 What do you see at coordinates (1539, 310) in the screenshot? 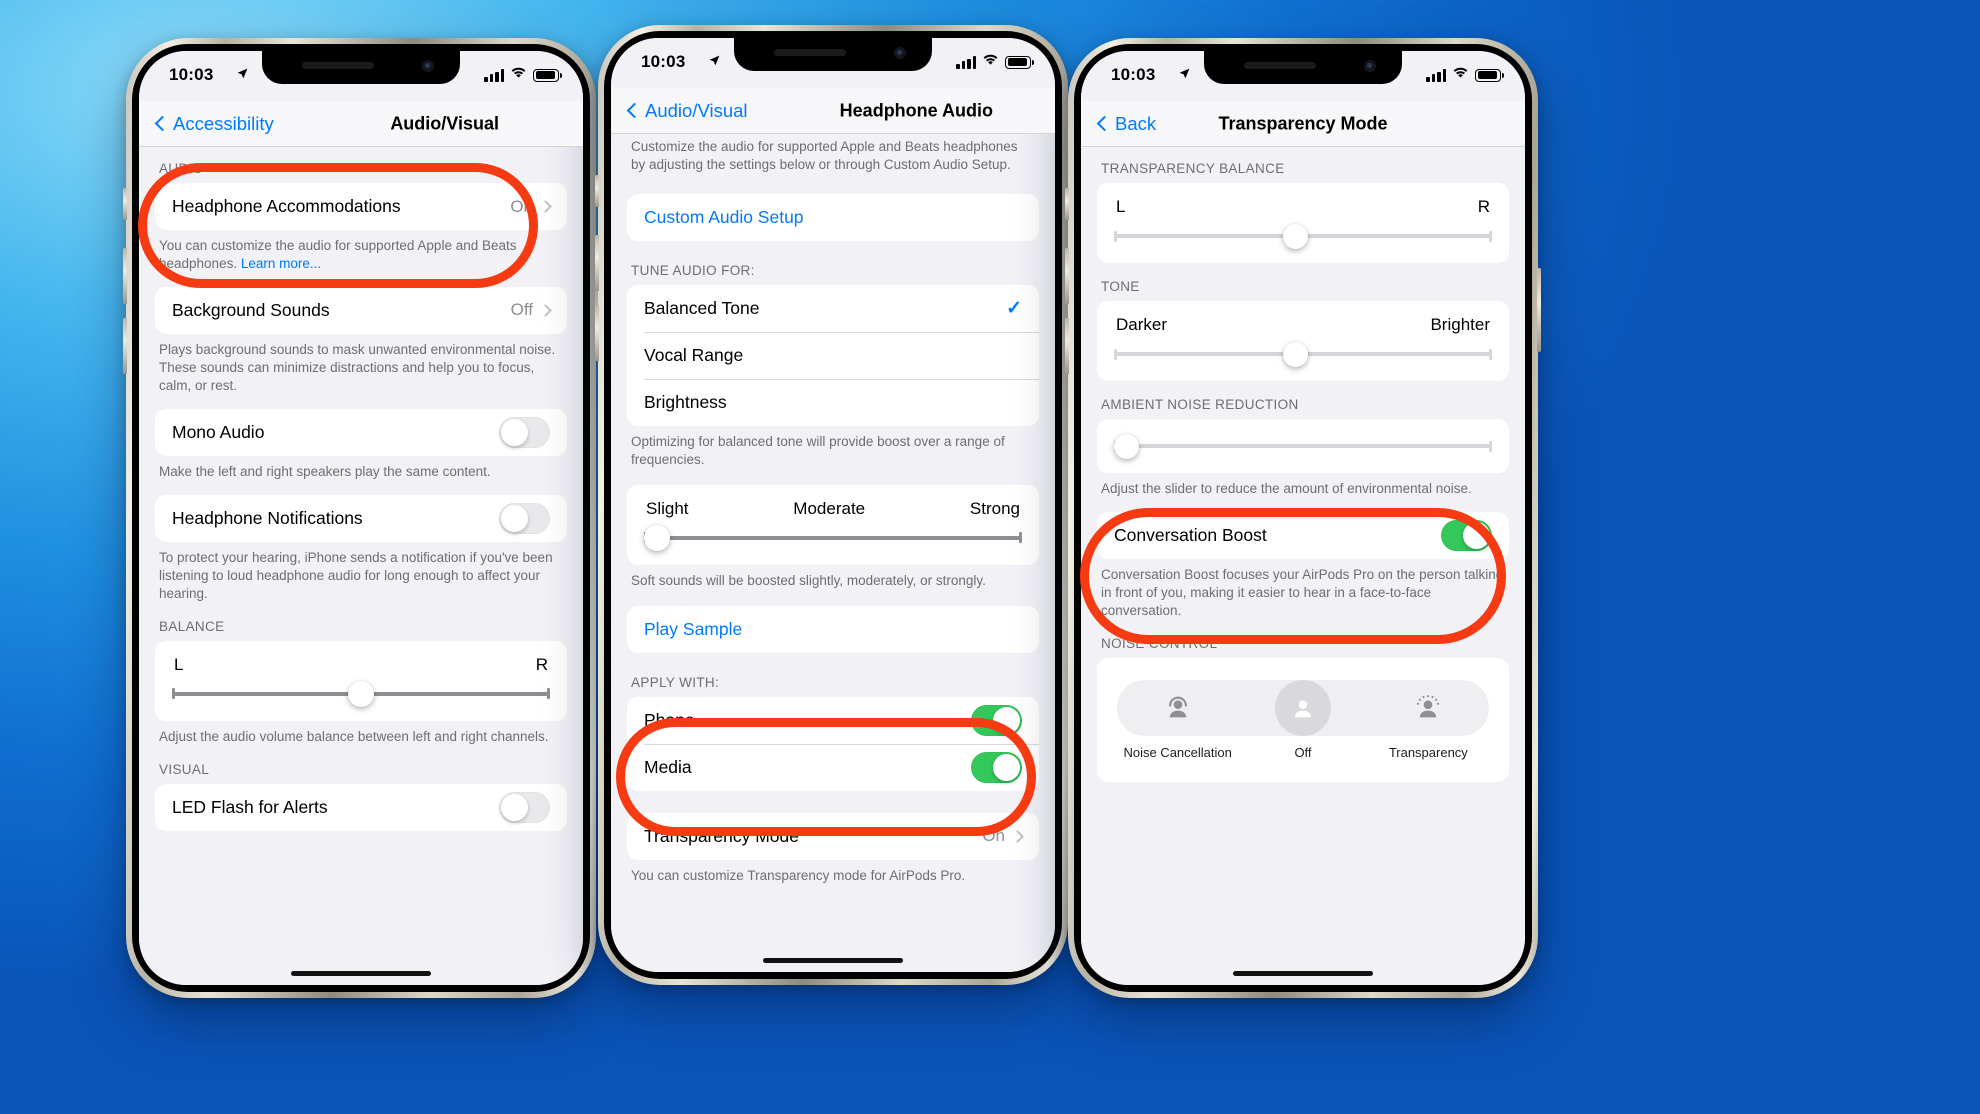
I see `side-button` at bounding box center [1539, 310].